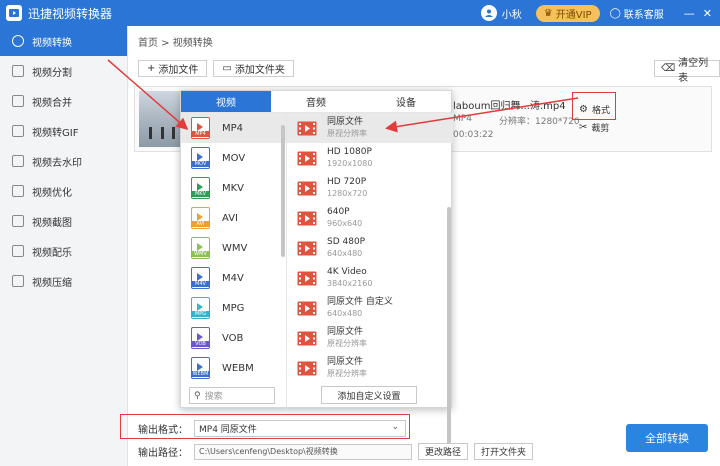  I want to click on trash-icon: ⌫, so click(668, 68).